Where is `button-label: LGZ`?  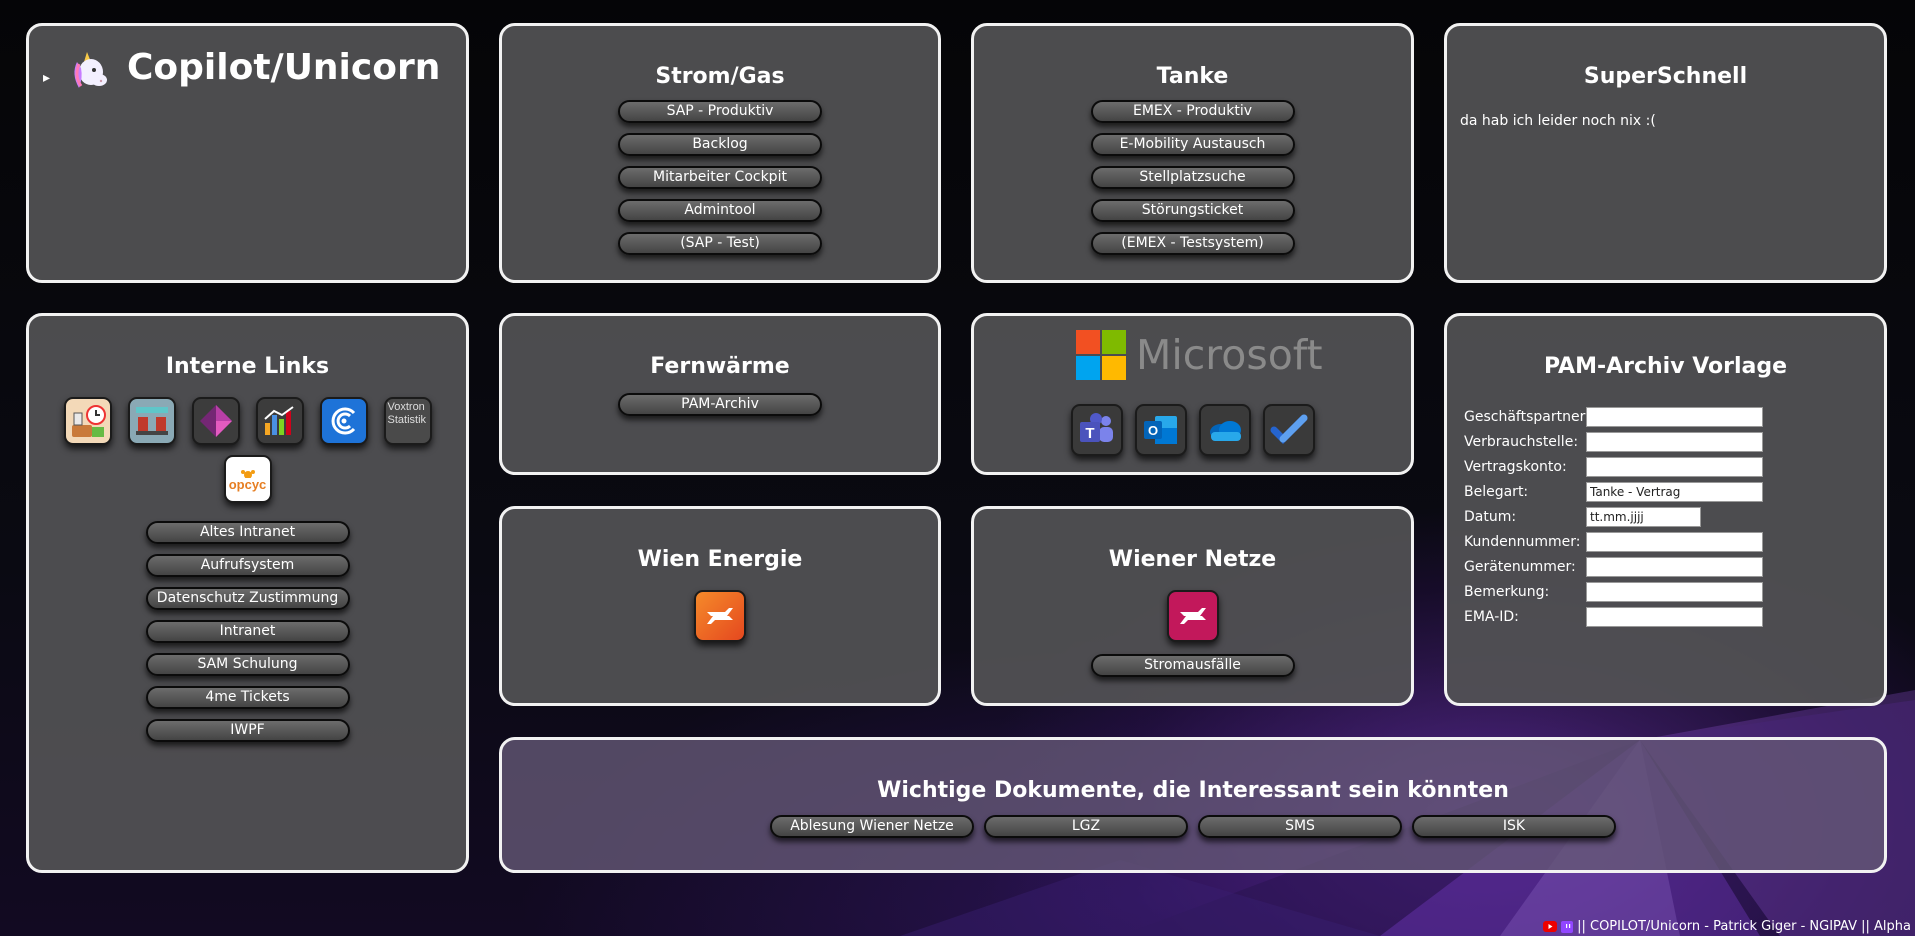
button-label: LGZ is located at coordinates (1086, 826).